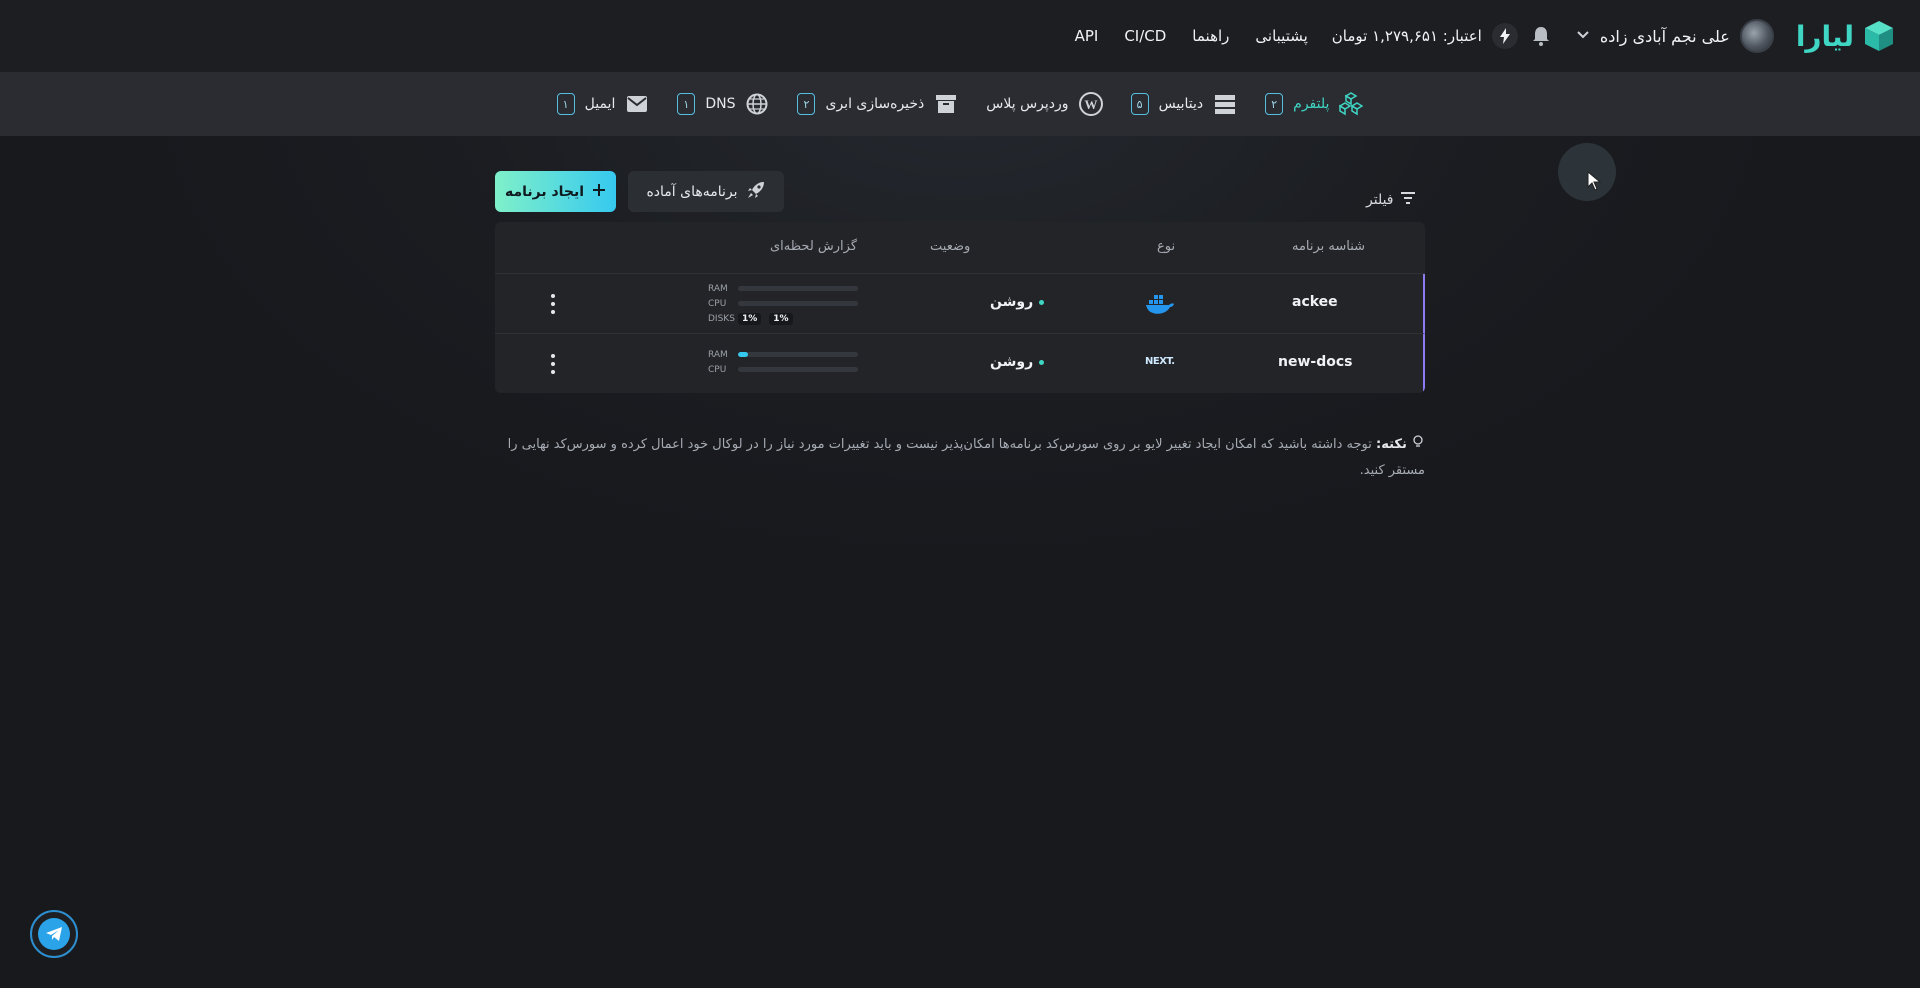  What do you see at coordinates (946, 104) in the screenshot?
I see `archive-icon` at bounding box center [946, 104].